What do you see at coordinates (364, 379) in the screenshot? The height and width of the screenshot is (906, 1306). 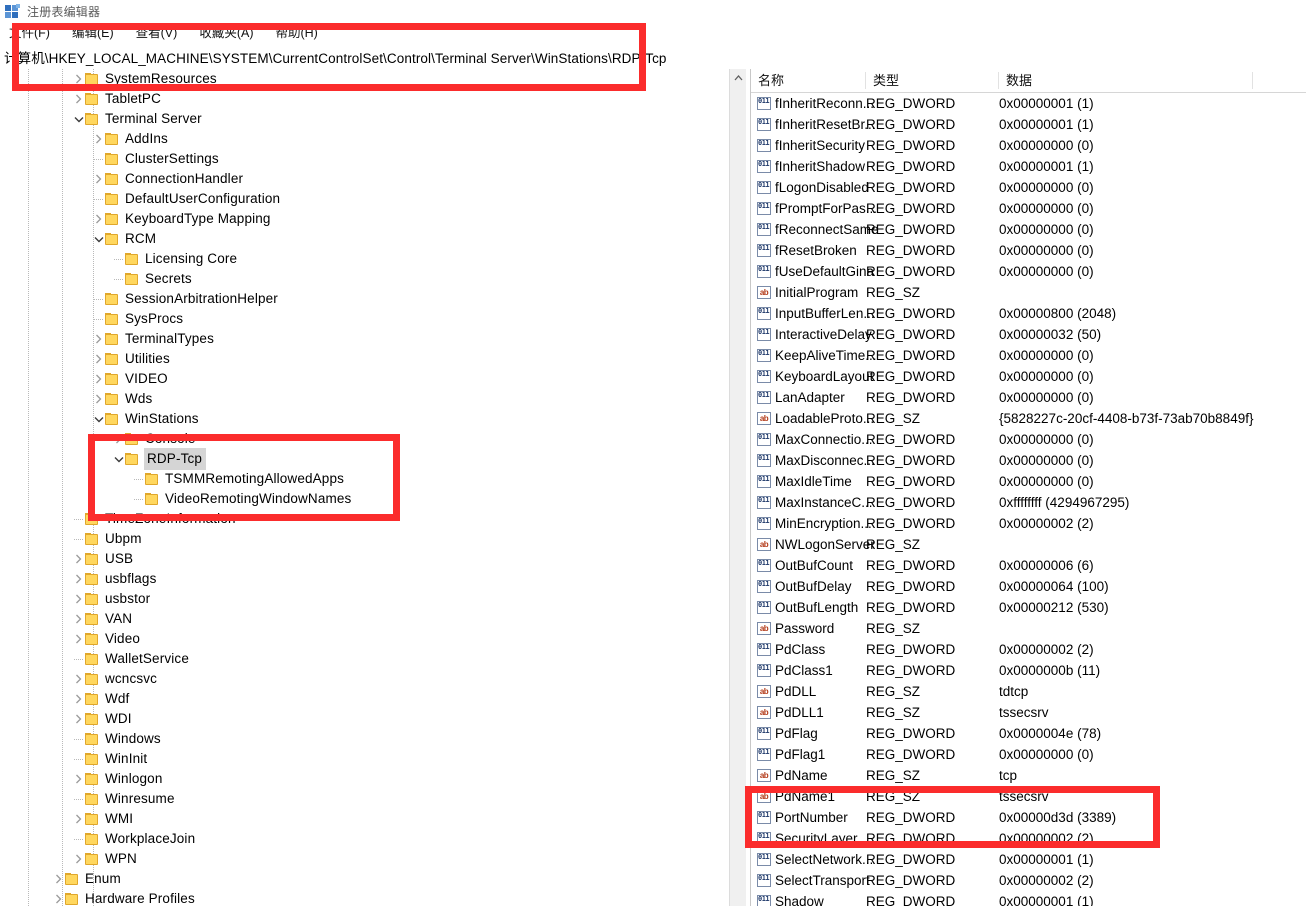 I see `tree-item-video: VIDEO` at bounding box center [364, 379].